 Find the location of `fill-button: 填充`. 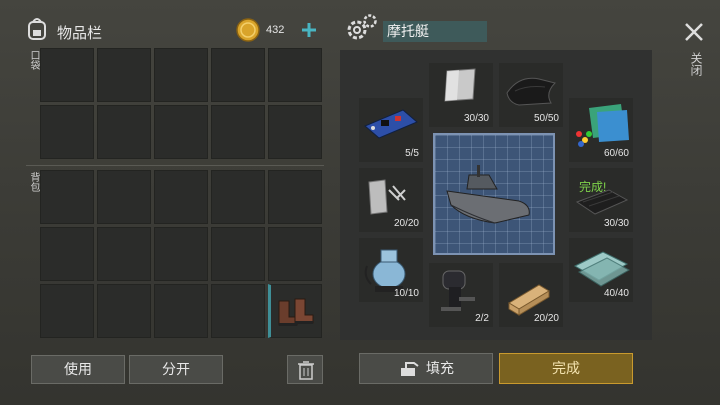

fill-button: 填充 is located at coordinates (426, 368).